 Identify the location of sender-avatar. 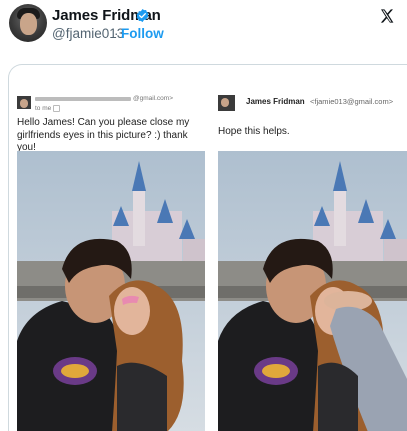
(24, 102).